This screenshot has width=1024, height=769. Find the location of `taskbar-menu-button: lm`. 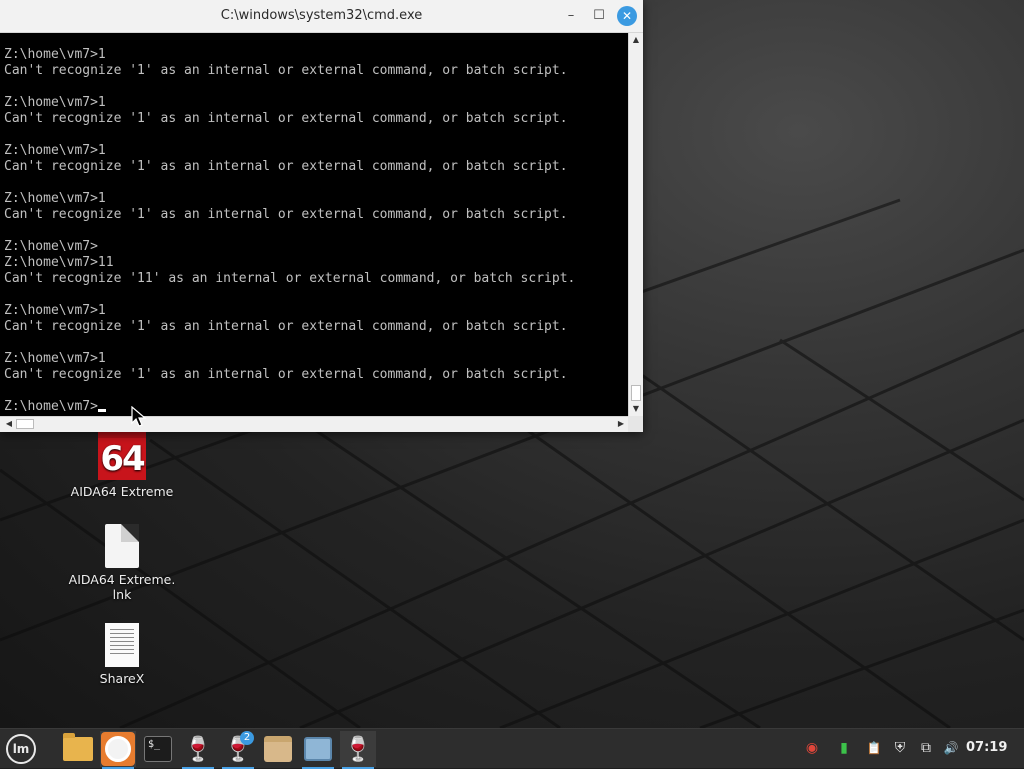

taskbar-menu-button: lm is located at coordinates (21, 749).